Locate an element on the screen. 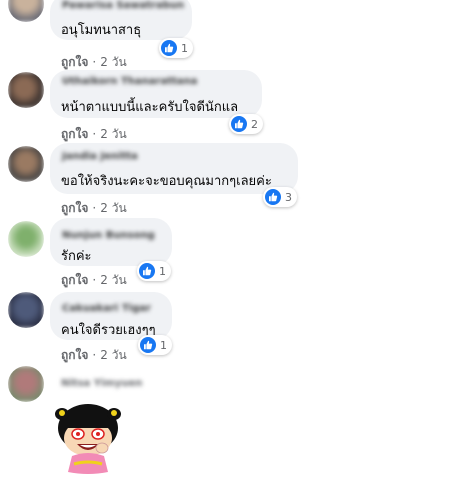 This screenshot has height=479, width=457. reaction-badge: 3 is located at coordinates (280, 197).